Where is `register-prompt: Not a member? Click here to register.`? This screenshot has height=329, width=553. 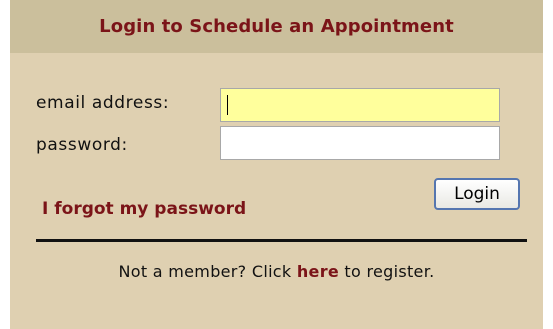
register-prompt: Not a member? Click here to register. is located at coordinates (276, 271).